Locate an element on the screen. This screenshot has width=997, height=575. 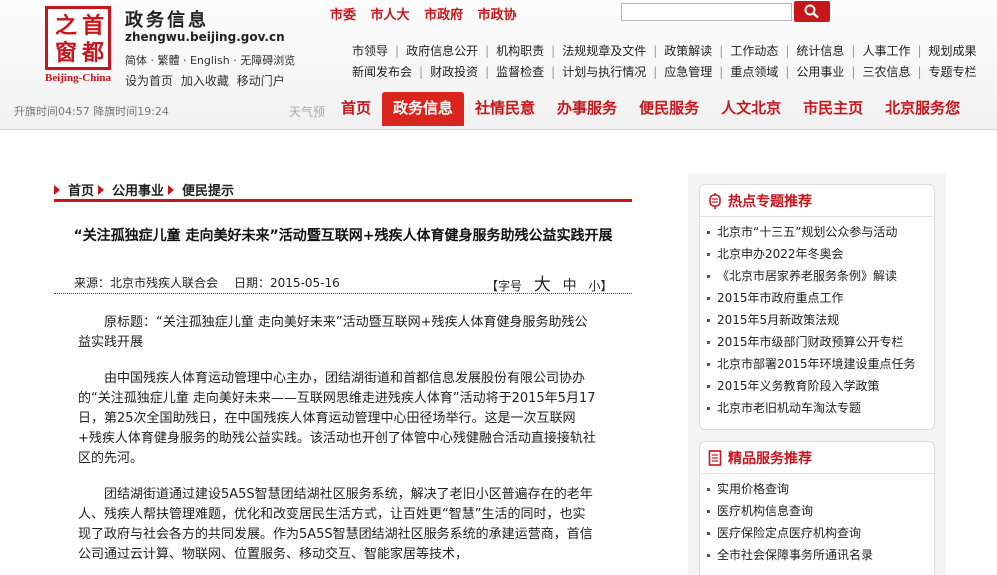
search-button is located at coordinates (812, 11).